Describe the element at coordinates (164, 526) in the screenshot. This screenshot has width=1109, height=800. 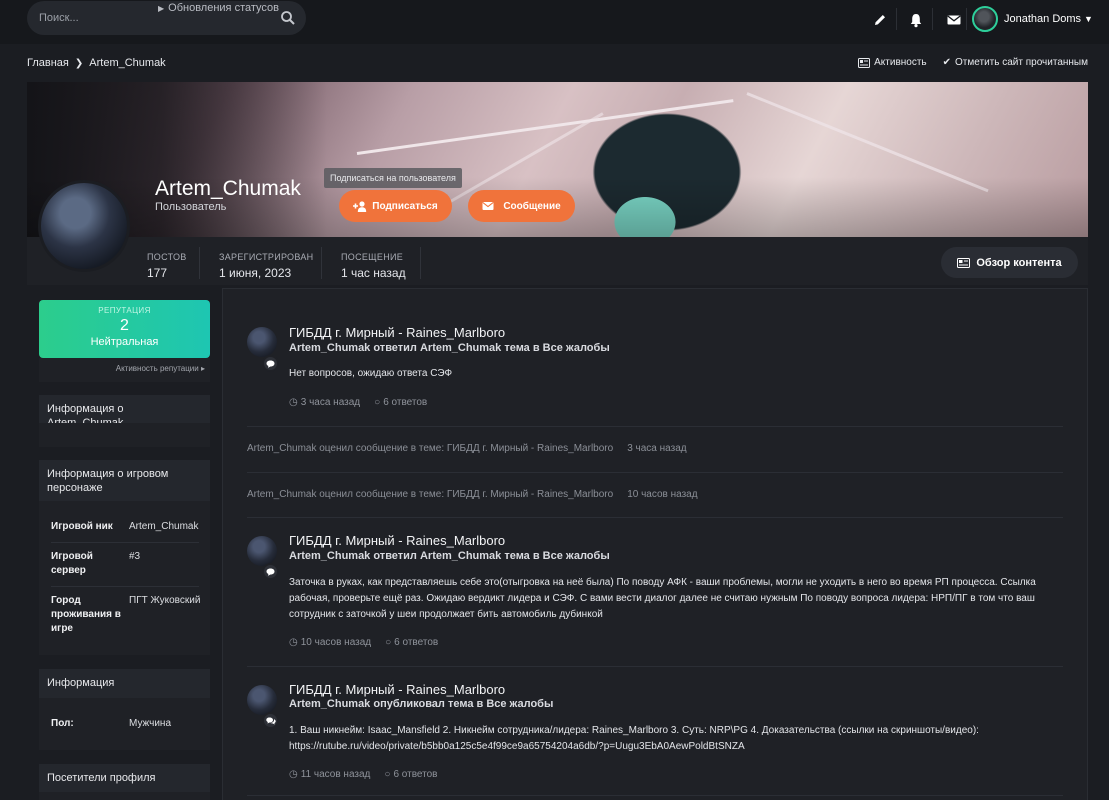
I see `kv-value: Artem_Chumak` at that location.